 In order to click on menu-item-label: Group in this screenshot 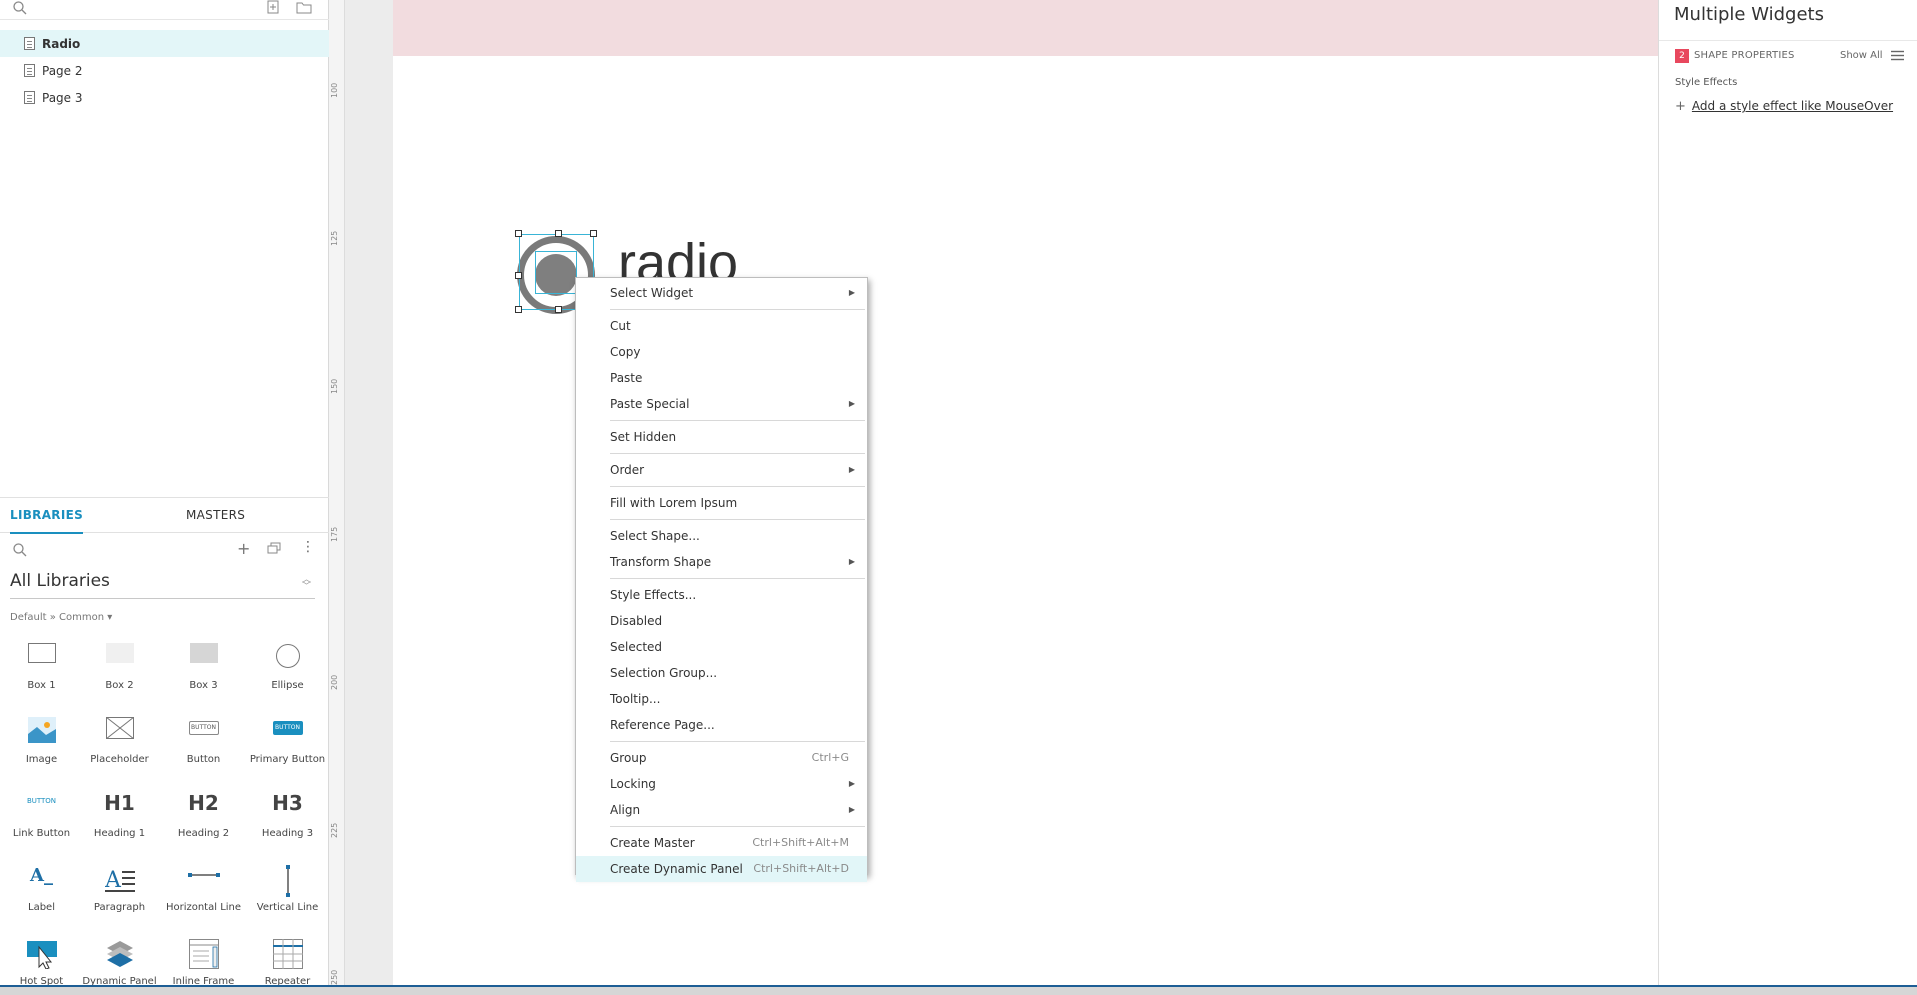, I will do `click(628, 758)`.